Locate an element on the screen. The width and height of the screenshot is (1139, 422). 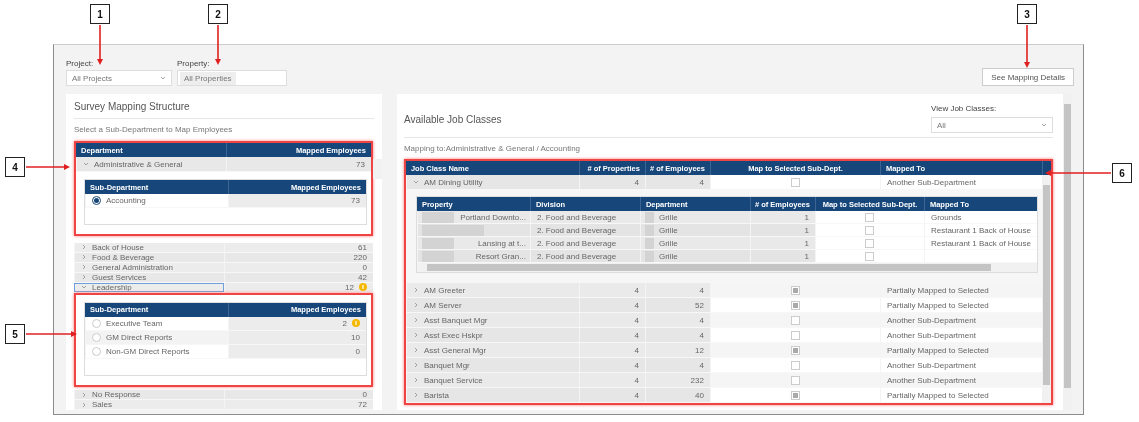
job-class-cell: Asst Banquet Mgr is located at coordinates (492, 320).